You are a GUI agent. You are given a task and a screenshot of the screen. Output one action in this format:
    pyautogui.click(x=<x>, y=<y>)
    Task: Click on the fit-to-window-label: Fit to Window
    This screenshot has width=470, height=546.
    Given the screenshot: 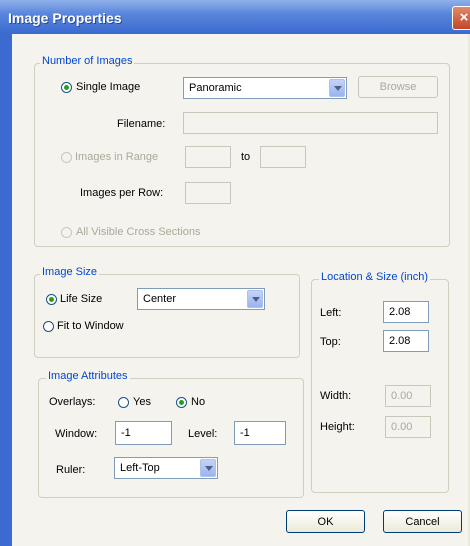 What is the action you would take?
    pyautogui.click(x=90, y=326)
    